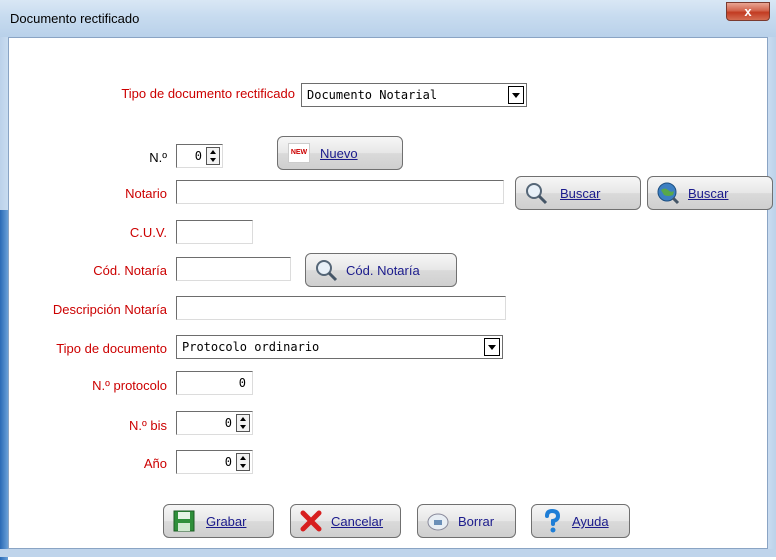 This screenshot has width=776, height=560. I want to click on eraser-icon, so click(438, 522).